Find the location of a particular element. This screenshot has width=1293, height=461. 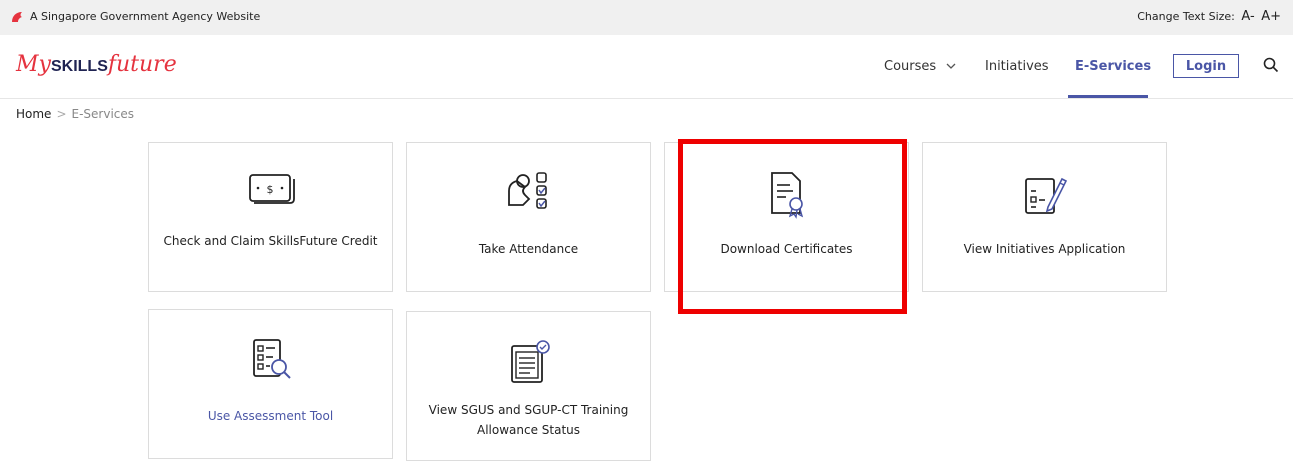

card-label: Use Assessment Tool is located at coordinates (270, 416).